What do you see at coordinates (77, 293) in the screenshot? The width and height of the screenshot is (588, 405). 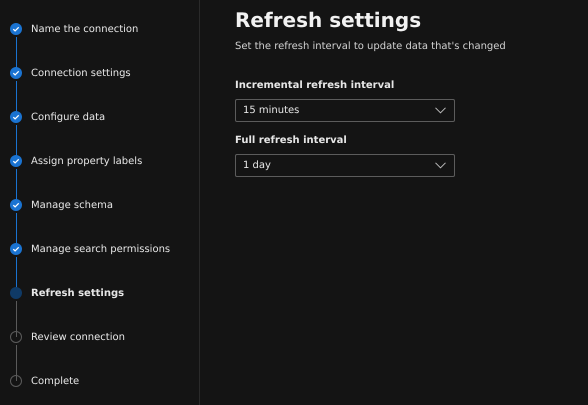 I see `step-label: Refresh settings` at bounding box center [77, 293].